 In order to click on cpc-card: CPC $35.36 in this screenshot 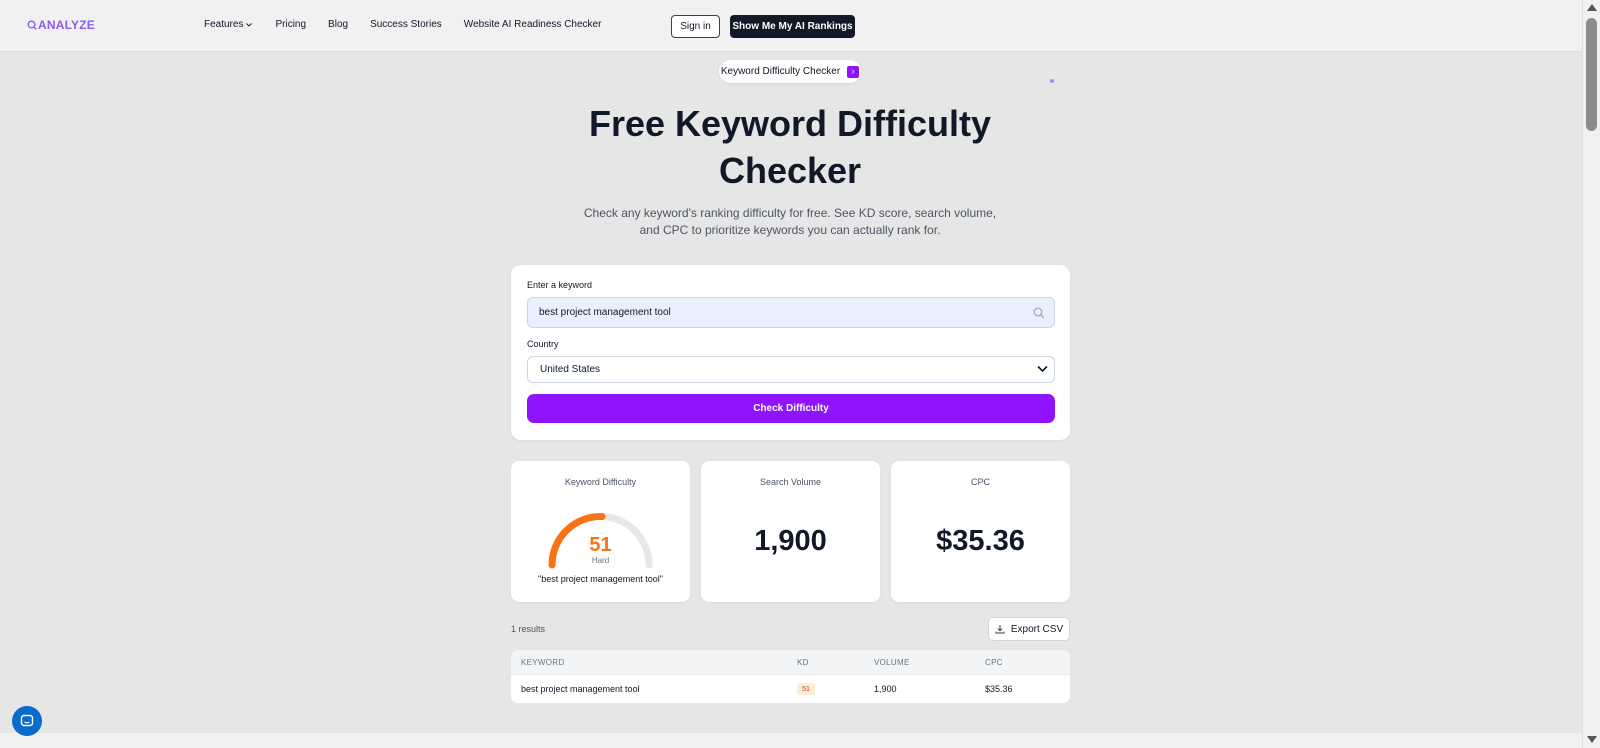, I will do `click(980, 531)`.